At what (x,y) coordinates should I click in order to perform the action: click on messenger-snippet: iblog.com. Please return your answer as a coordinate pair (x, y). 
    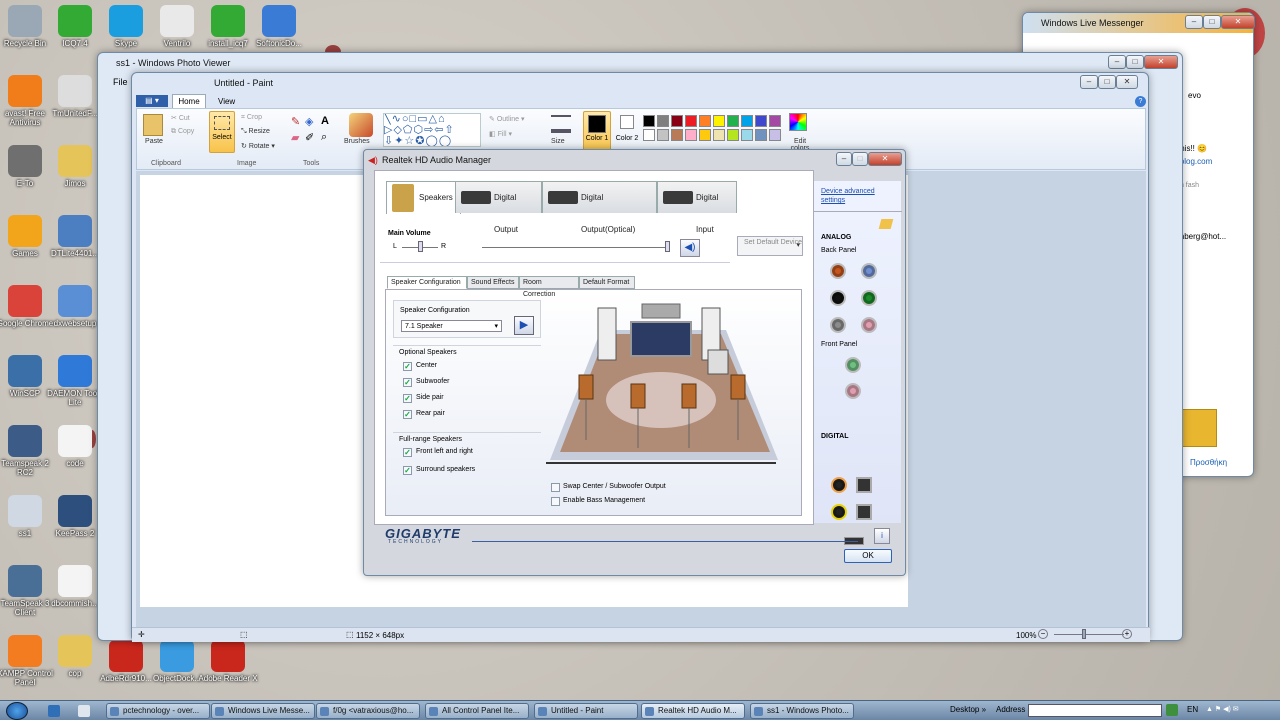
    Looking at the image, I should click on (1195, 161).